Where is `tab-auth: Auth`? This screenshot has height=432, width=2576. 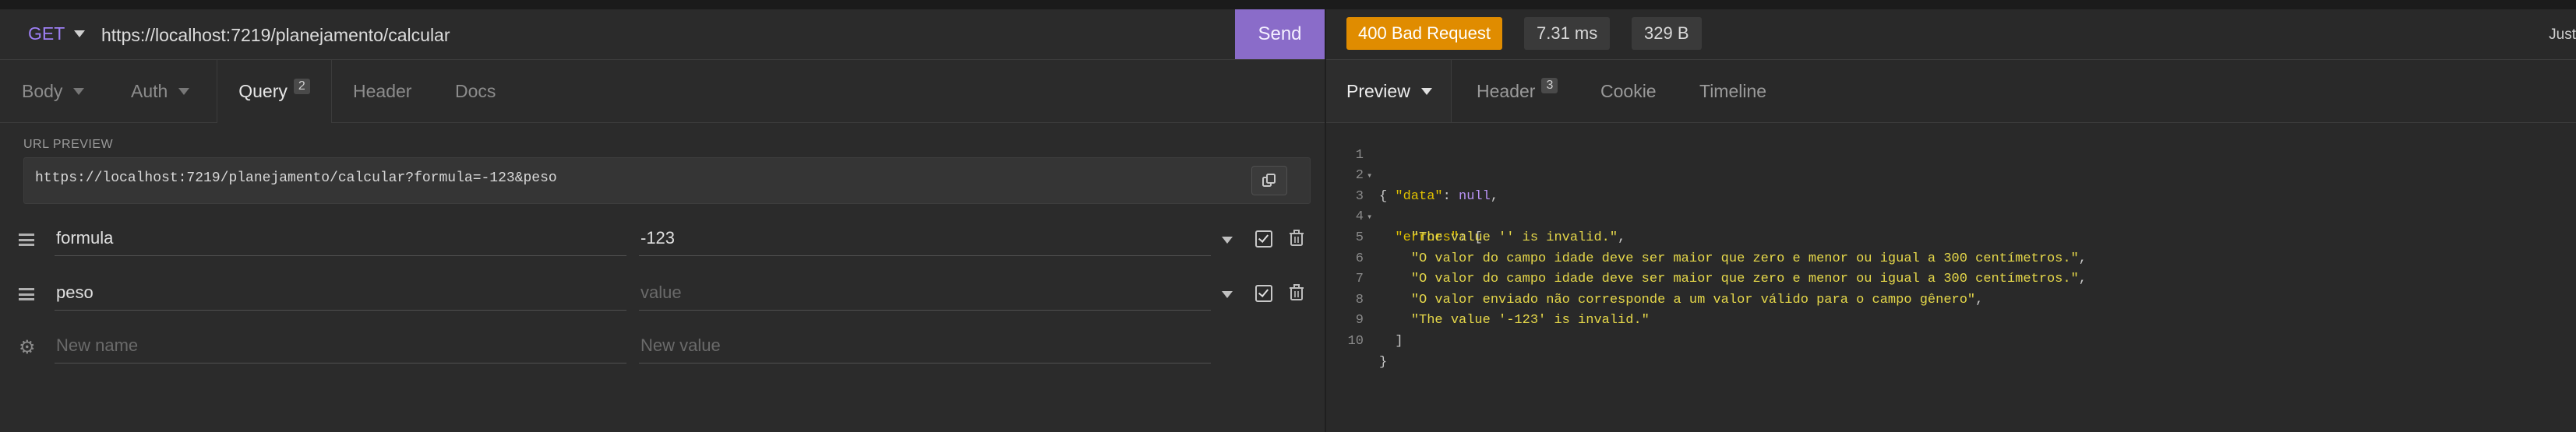 tab-auth: Auth is located at coordinates (160, 91).